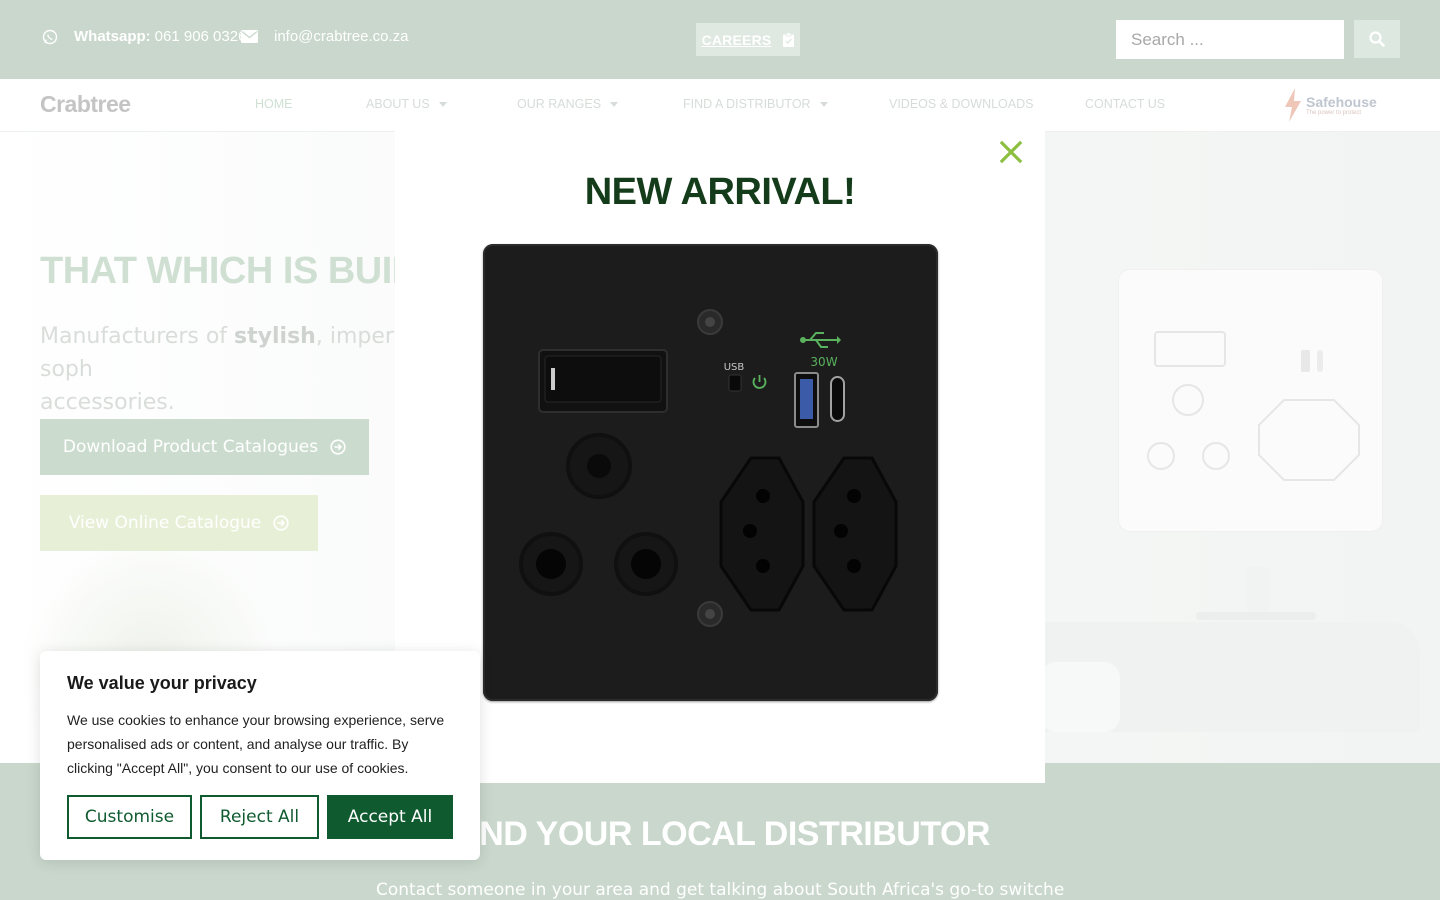 This screenshot has height=900, width=1440. I want to click on careers-label: CAREERS, so click(736, 39).